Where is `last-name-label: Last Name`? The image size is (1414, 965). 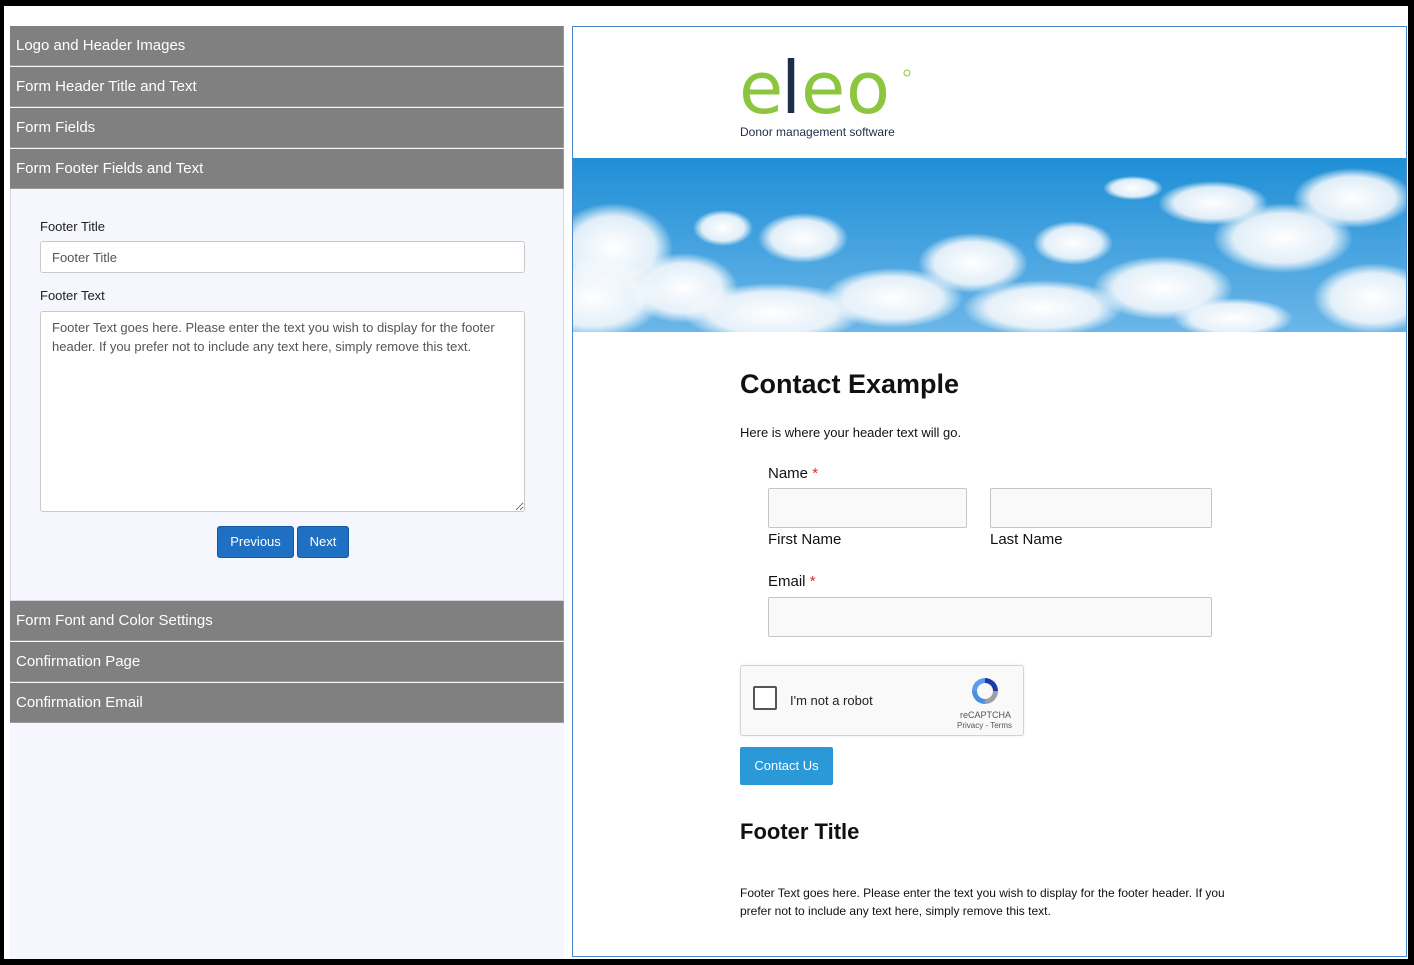
last-name-label: Last Name is located at coordinates (1026, 539).